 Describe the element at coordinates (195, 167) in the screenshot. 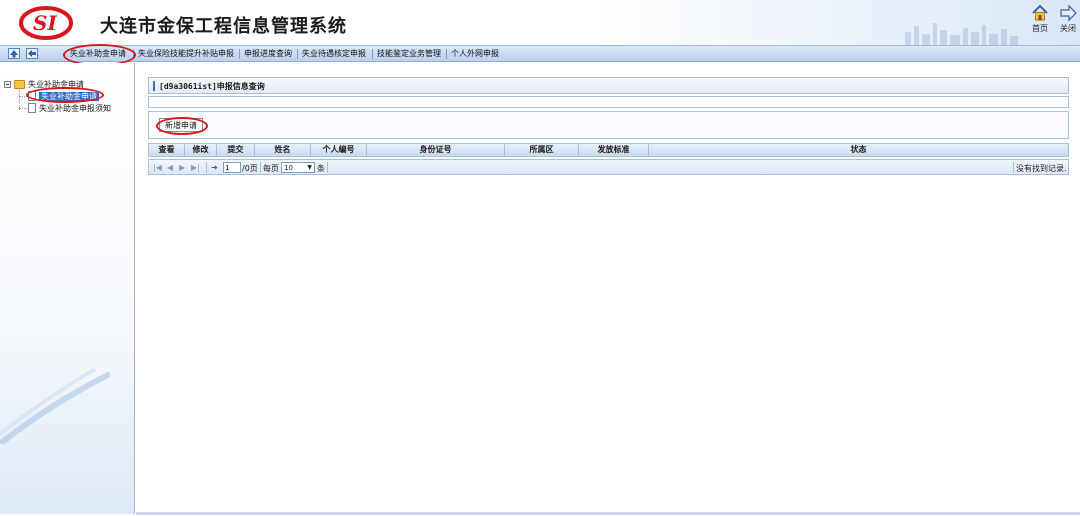

I see `last-page-icon: ▶|` at that location.